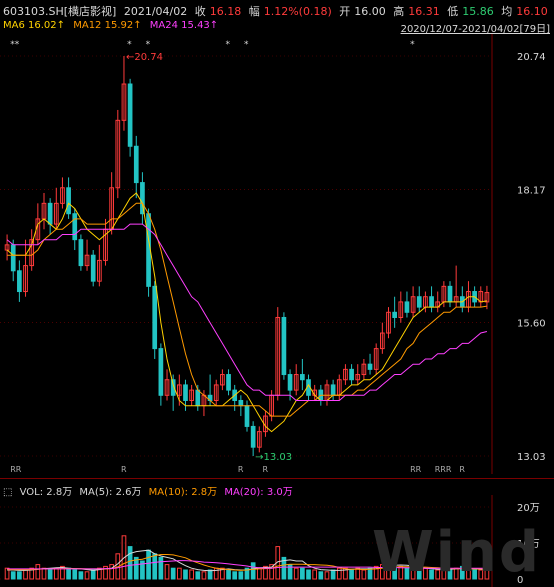 The height and width of the screenshot is (587, 554). I want to click on open-value: 16.00, so click(370, 11).